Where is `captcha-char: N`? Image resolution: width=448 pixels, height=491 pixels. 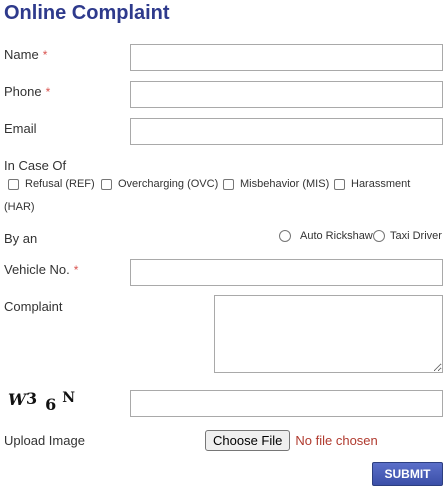
captcha-char: N is located at coordinates (69, 398).